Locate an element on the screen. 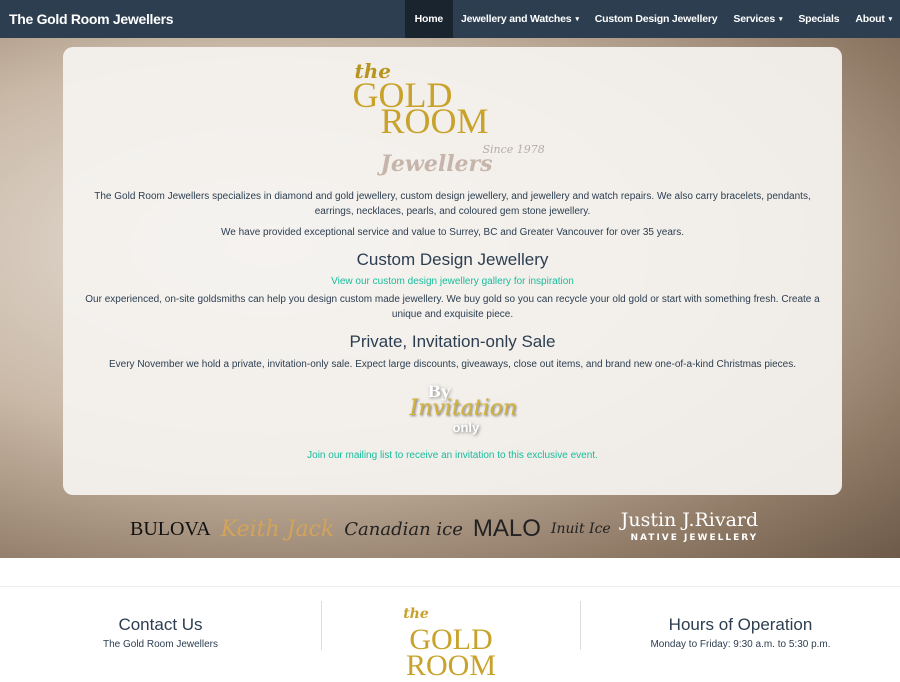 This screenshot has width=900, height=682. hours-heading: Hours of Operation is located at coordinates (740, 624).